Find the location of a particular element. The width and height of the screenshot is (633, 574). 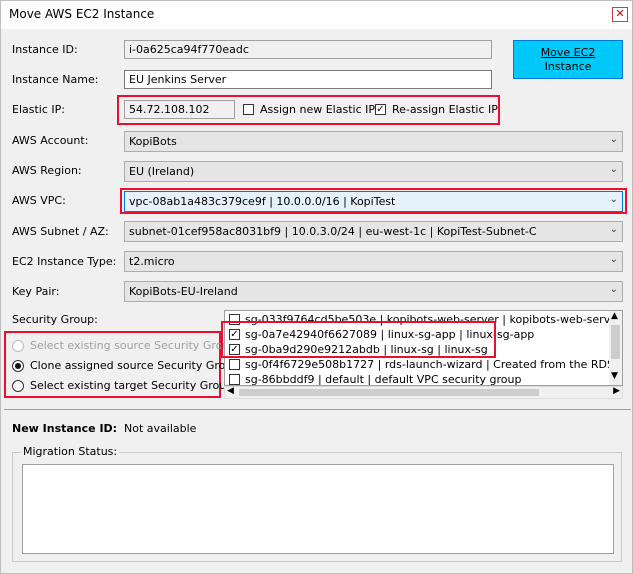

key-pair-label: Key Pair: is located at coordinates (36, 291).